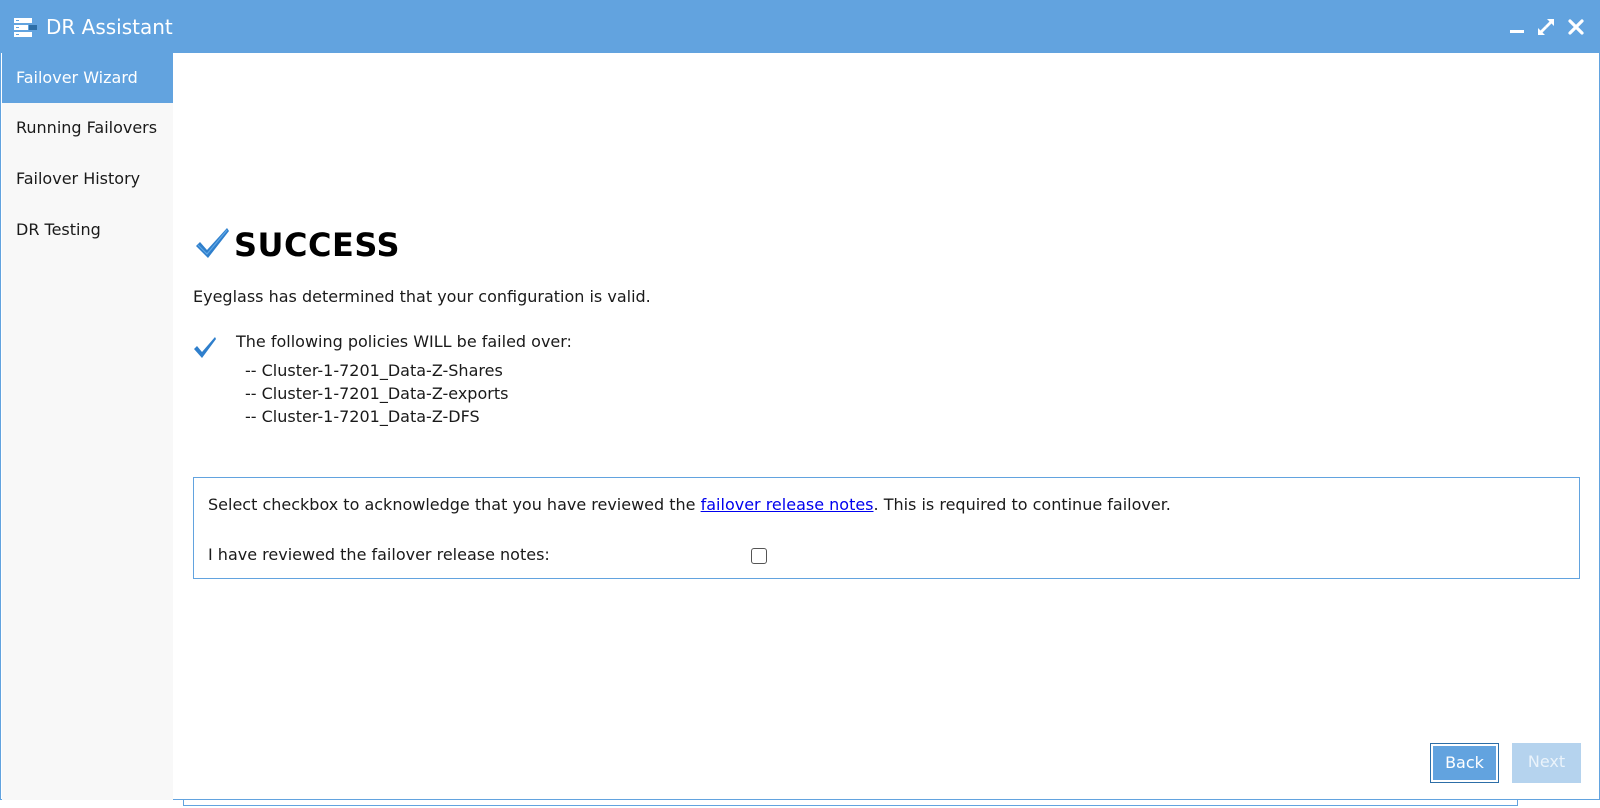  I want to click on sidebar-item-running-failovers: Running Failovers, so click(87, 128).